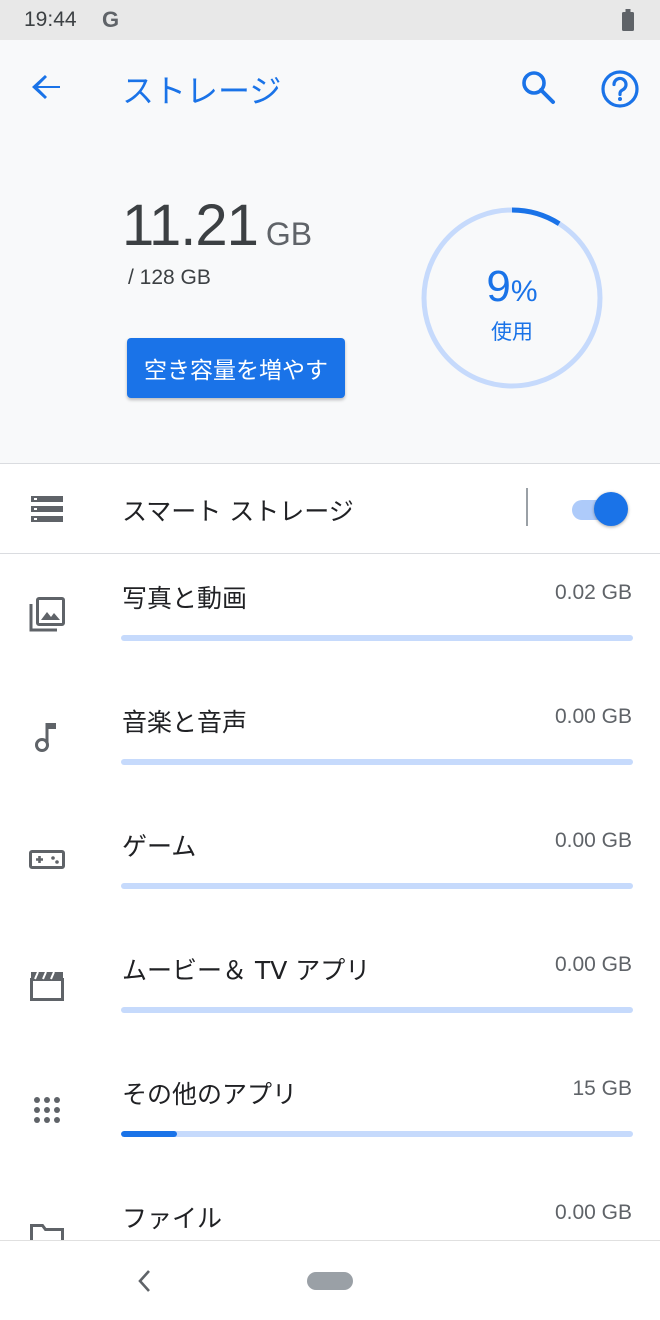 The width and height of the screenshot is (660, 1320). I want to click on nav-back-icon, so click(144, 1281).